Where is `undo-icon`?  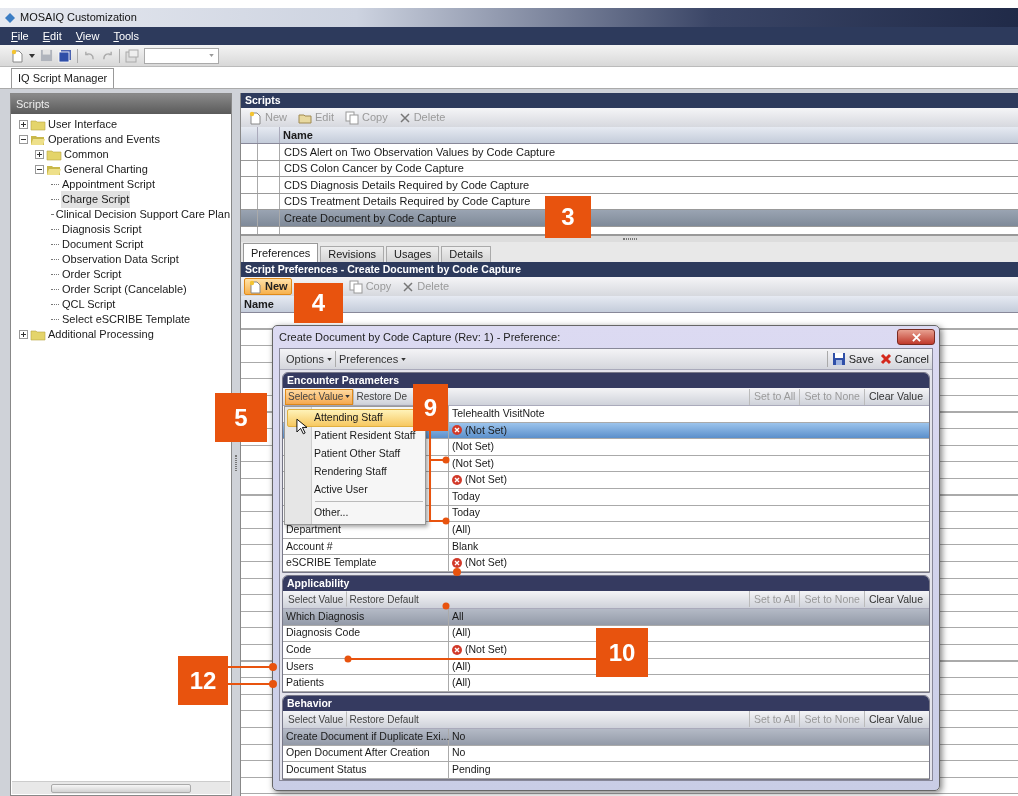
undo-icon is located at coordinates (89, 55).